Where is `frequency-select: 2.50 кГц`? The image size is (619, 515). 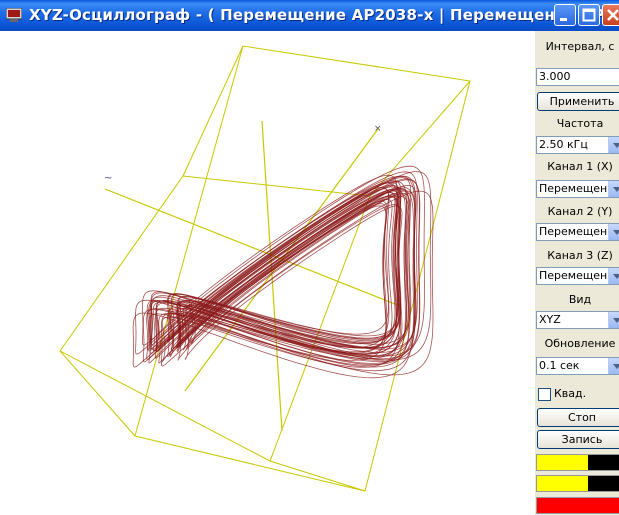
frequency-select: 2.50 кГц is located at coordinates (577, 145).